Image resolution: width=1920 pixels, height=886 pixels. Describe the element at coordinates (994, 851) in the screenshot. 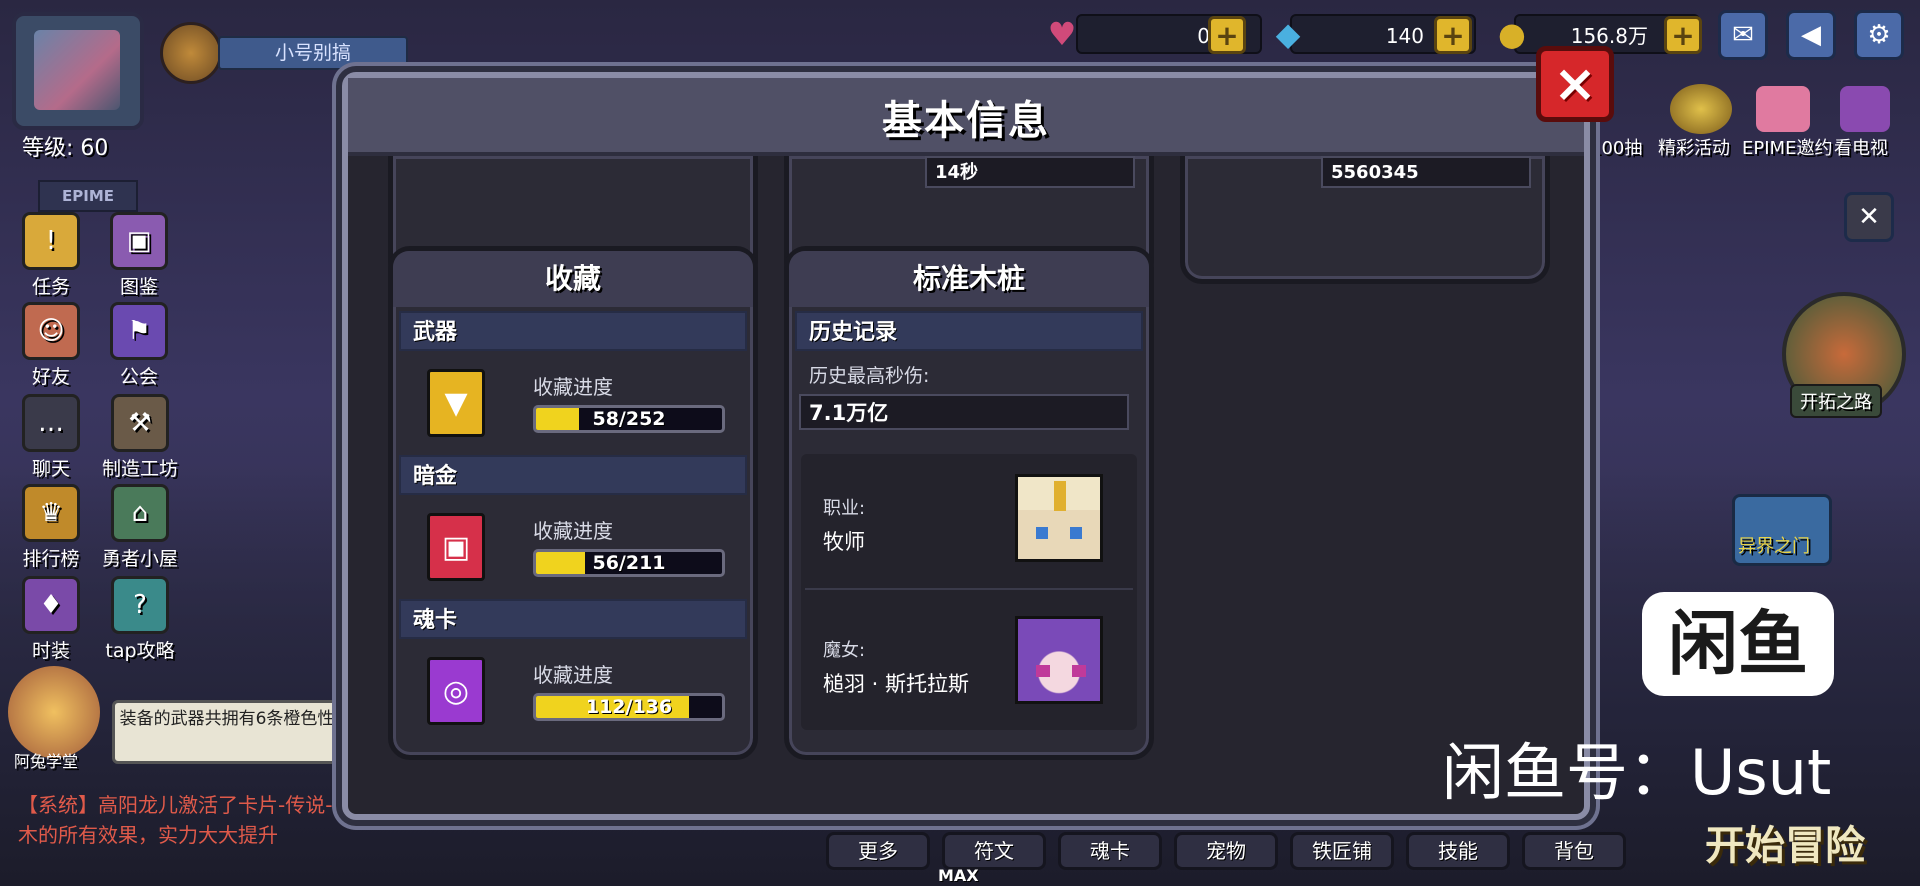

I see `tab-runes: 符文` at that location.